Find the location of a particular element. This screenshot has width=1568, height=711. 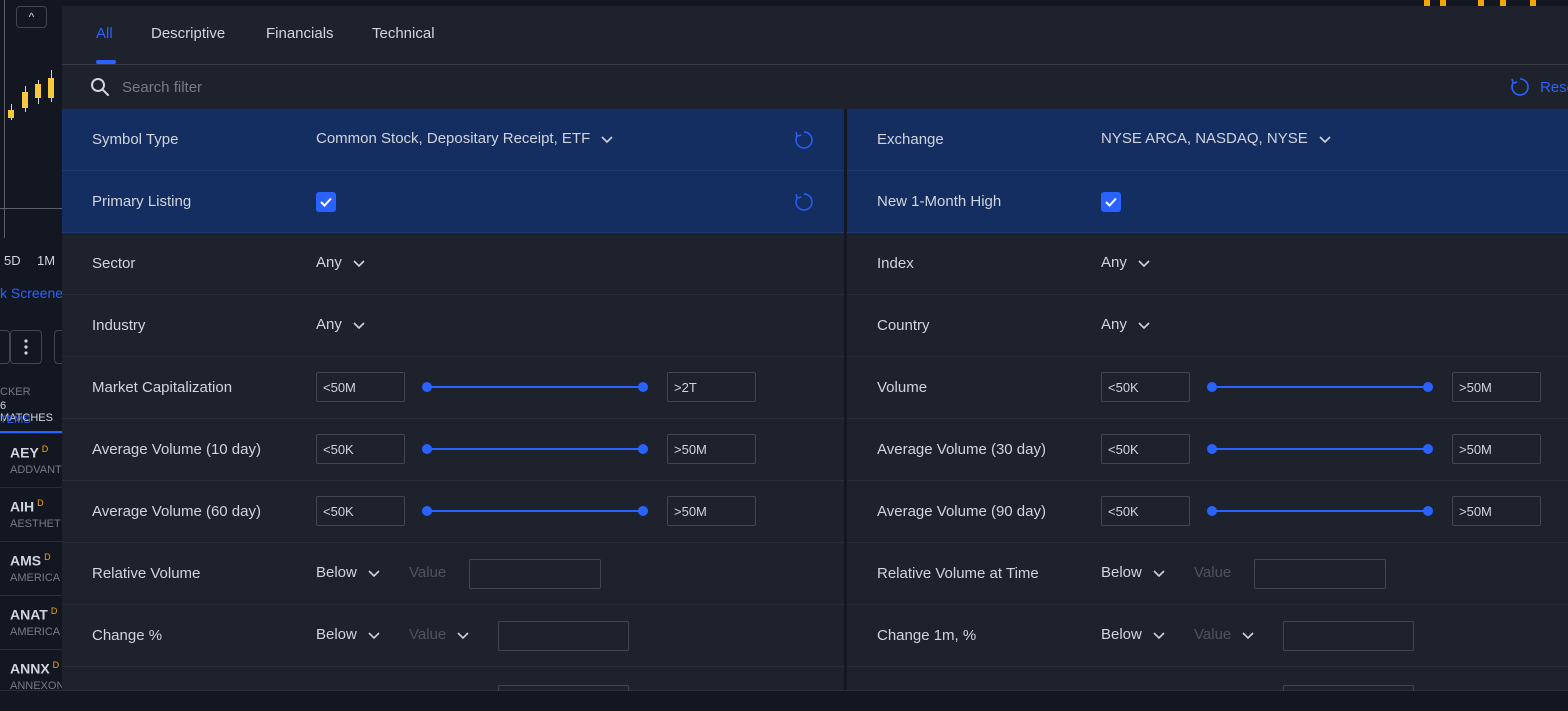

country-dropdown: Any is located at coordinates (1126, 324).